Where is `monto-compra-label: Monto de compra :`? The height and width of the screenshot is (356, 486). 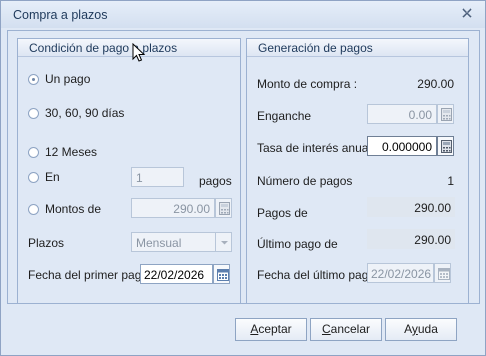
monto-compra-label: Monto de compra : is located at coordinates (307, 84).